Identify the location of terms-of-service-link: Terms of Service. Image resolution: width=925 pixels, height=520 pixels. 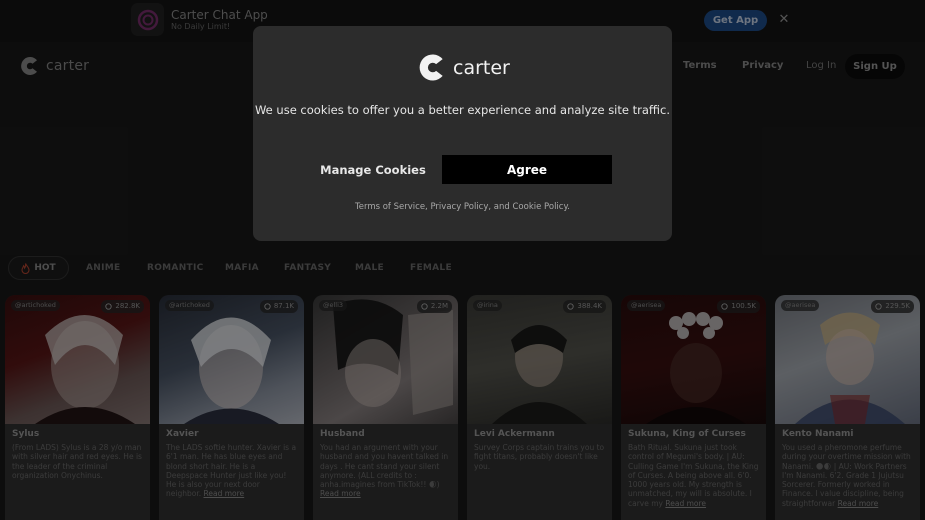
(390, 207).